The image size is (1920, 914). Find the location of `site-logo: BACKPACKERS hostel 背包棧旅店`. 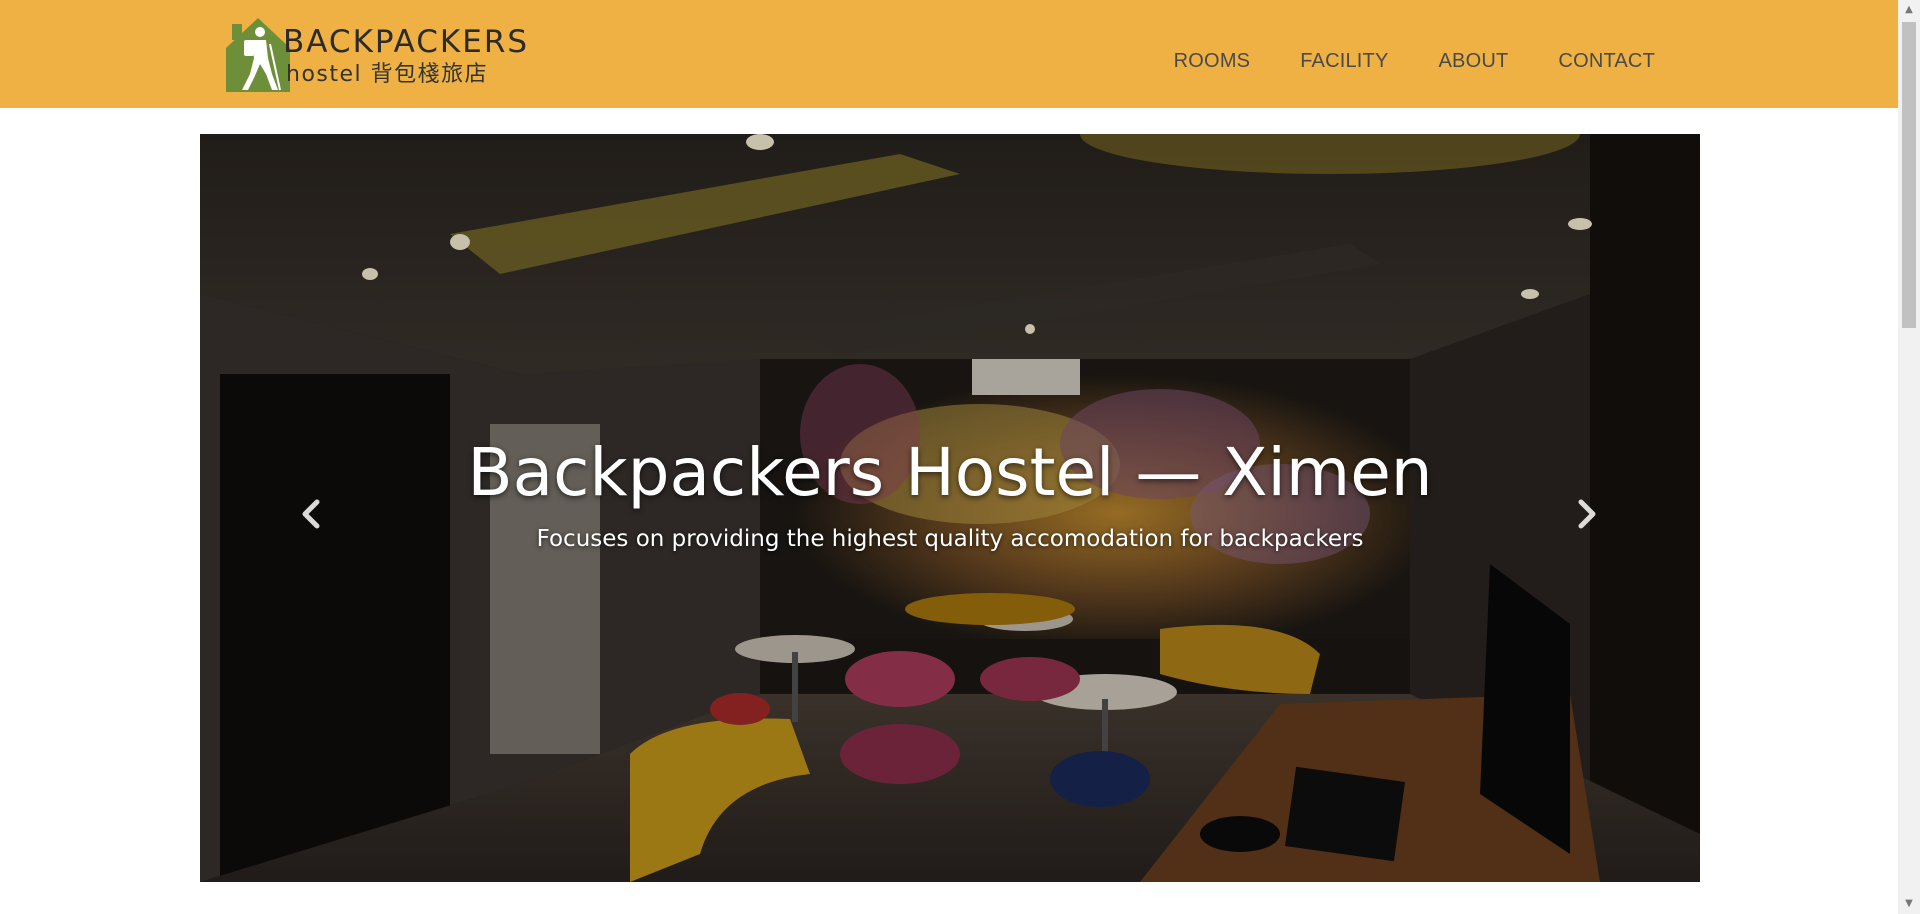

site-logo: BACKPACKERS hostel 背包棧旅店 is located at coordinates (377, 55).